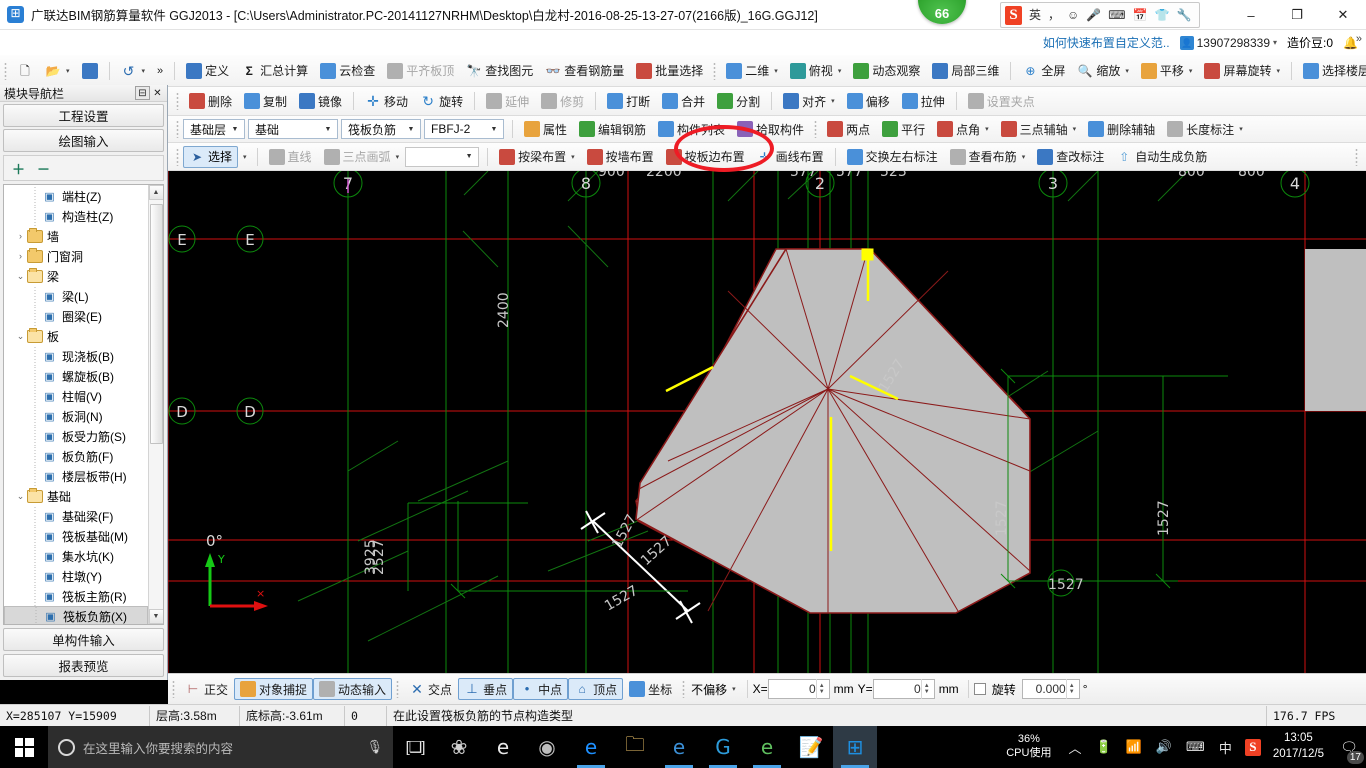 The height and width of the screenshot is (768, 1366). I want to click on scroll-track, so click(155, 404).